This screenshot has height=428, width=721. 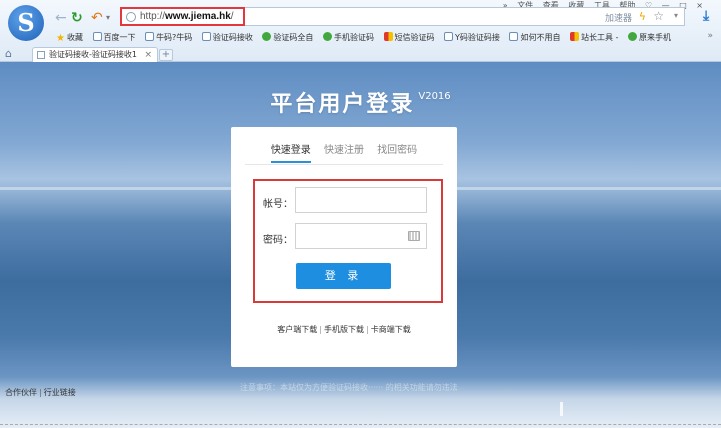 What do you see at coordinates (60, 38) in the screenshot?
I see `star-icon: ★` at bounding box center [60, 38].